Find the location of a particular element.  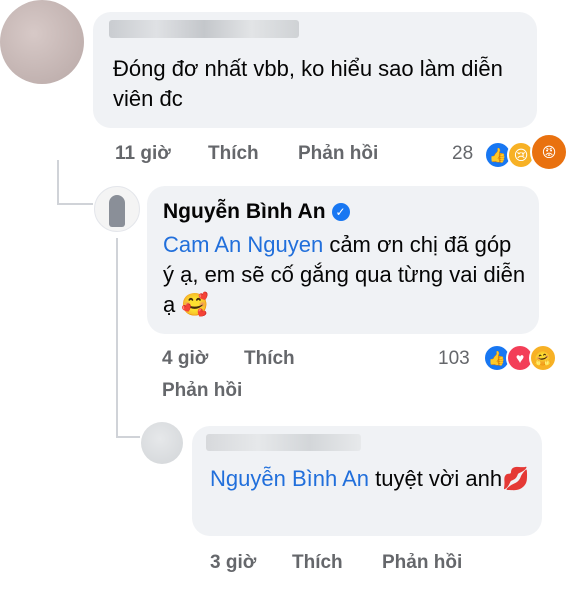

verified-icon: ✓ is located at coordinates (340, 212).